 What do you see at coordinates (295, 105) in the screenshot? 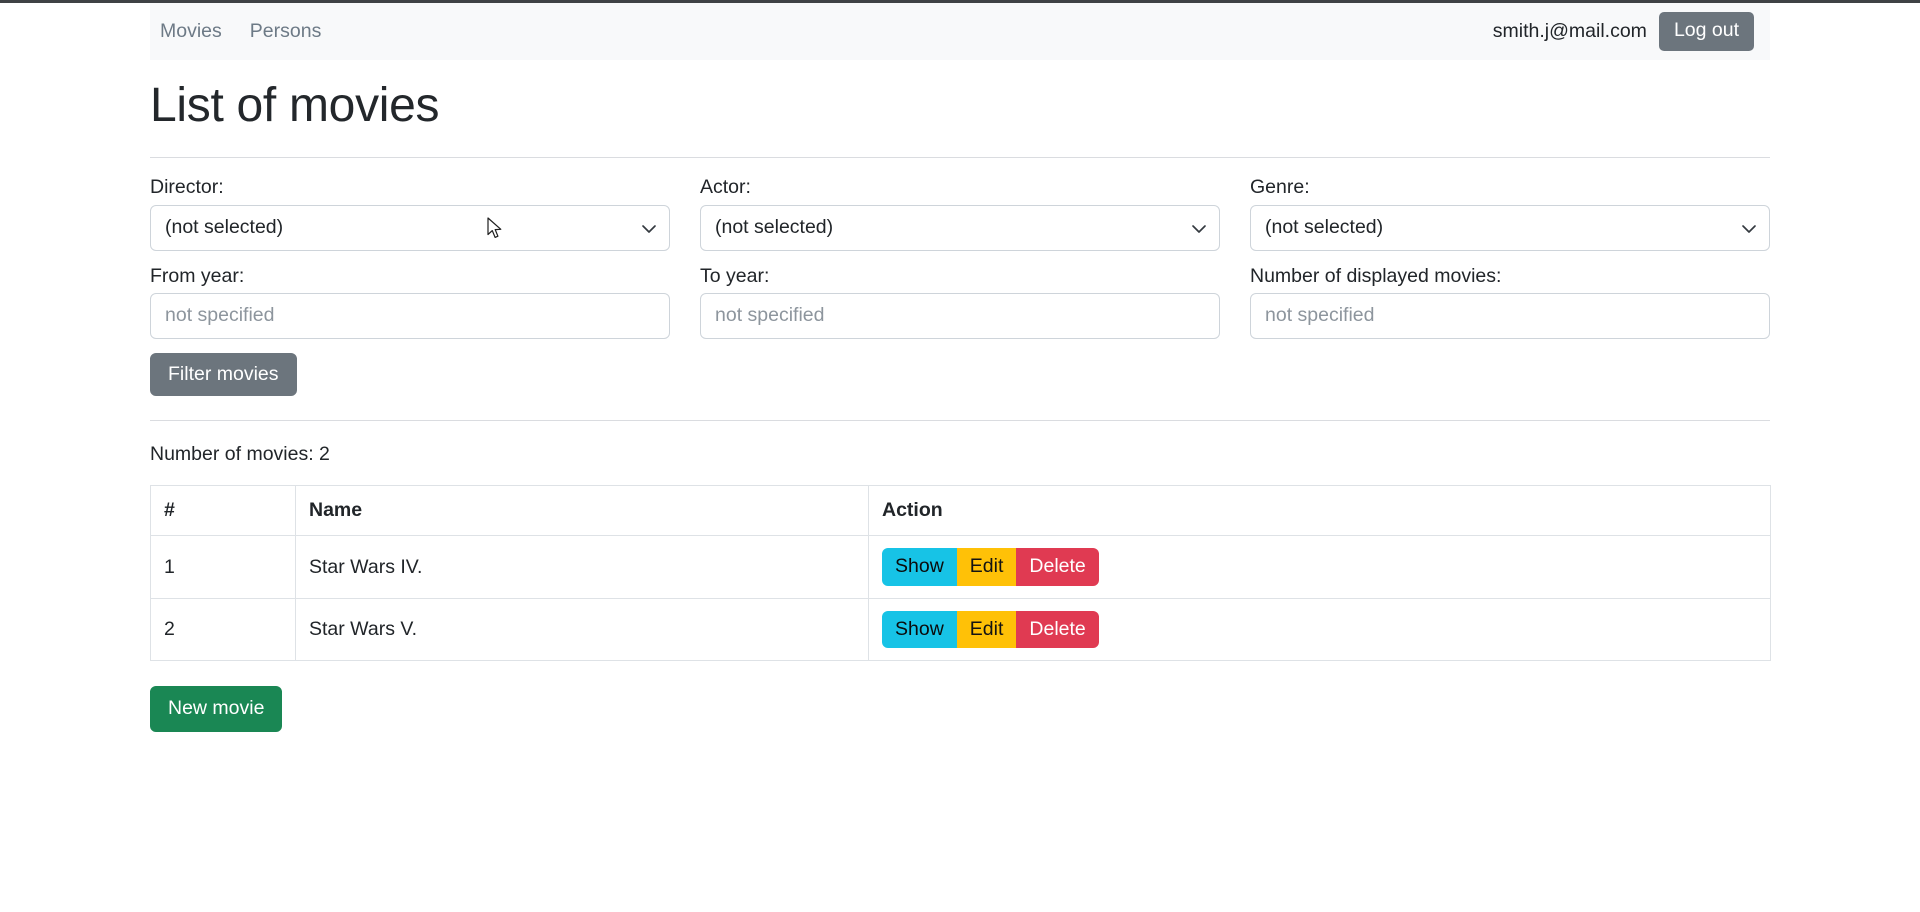
I see `page-title: List of movies` at bounding box center [295, 105].